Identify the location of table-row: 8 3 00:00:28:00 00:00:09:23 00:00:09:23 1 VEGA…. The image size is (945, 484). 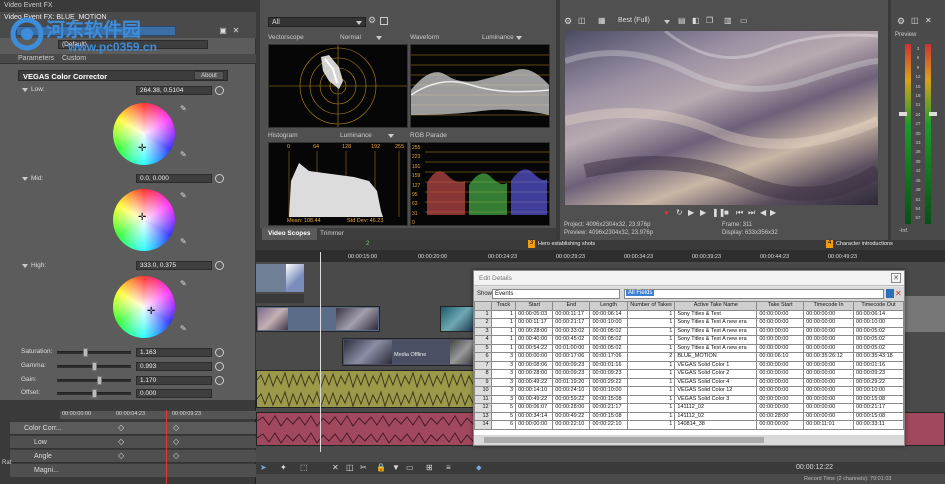
(689, 374).